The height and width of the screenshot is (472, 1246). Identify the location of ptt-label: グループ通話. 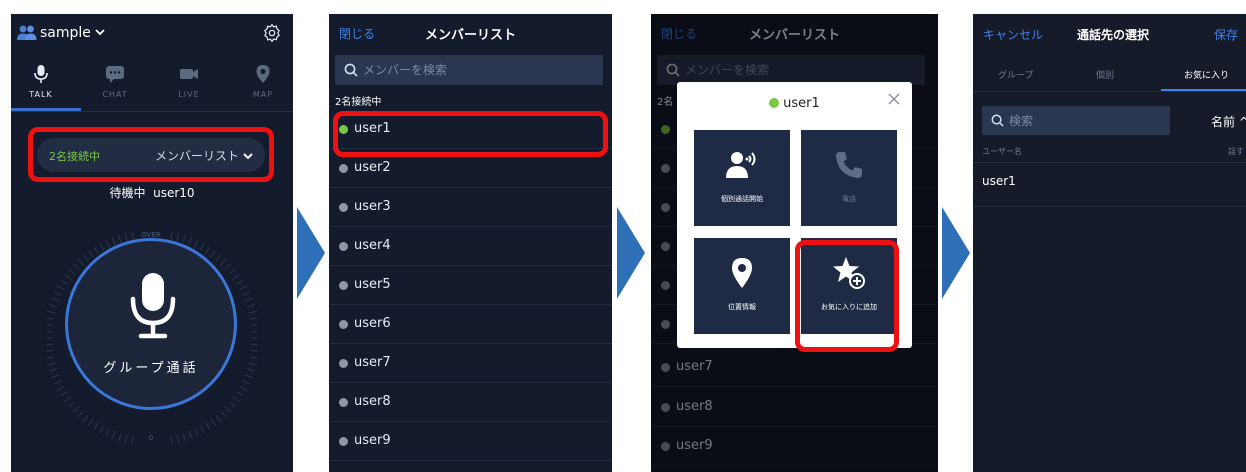
(151, 368).